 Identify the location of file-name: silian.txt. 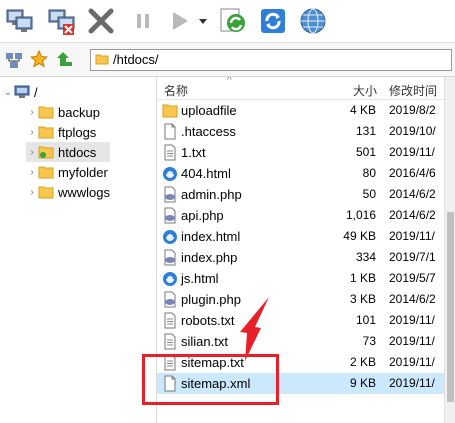
(204, 341).